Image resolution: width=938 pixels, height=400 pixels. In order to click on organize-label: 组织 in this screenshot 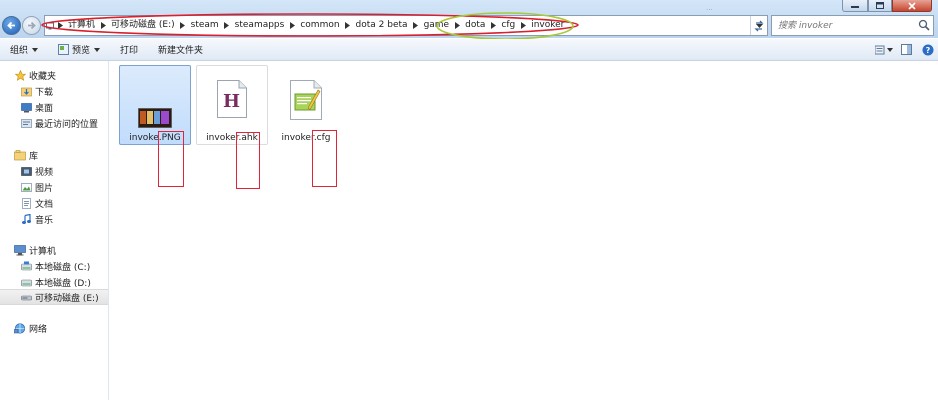, I will do `click(19, 51)`.